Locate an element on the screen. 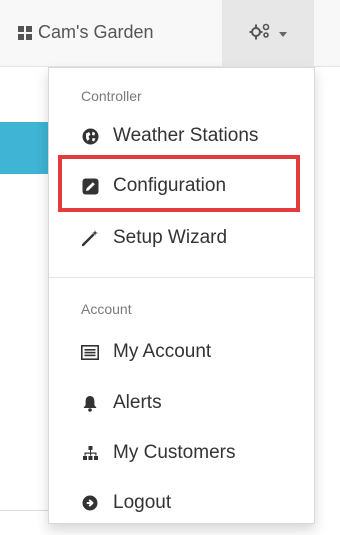 The width and height of the screenshot is (340, 535). menu-item-label: Weather Stations is located at coordinates (186, 135).